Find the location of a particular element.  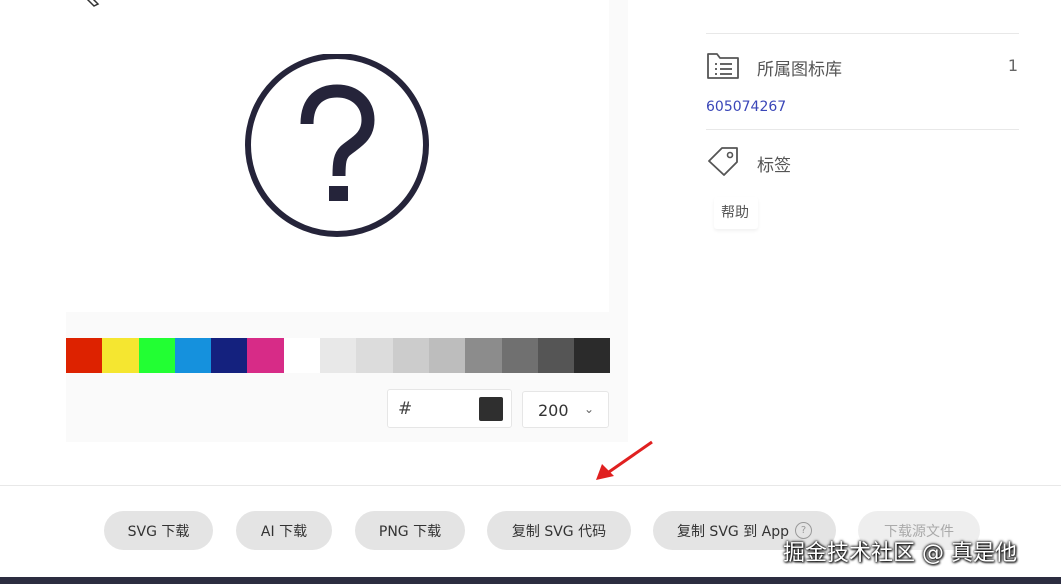

tag-chip-help: 帮助 is located at coordinates (736, 213).